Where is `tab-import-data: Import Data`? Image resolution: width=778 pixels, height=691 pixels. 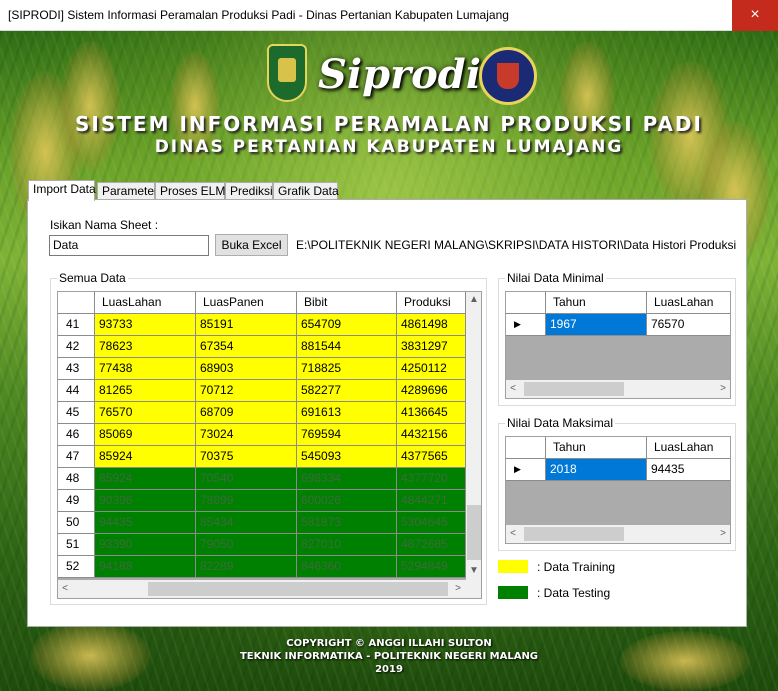
tab-import-data: Import Data is located at coordinates (62, 190).